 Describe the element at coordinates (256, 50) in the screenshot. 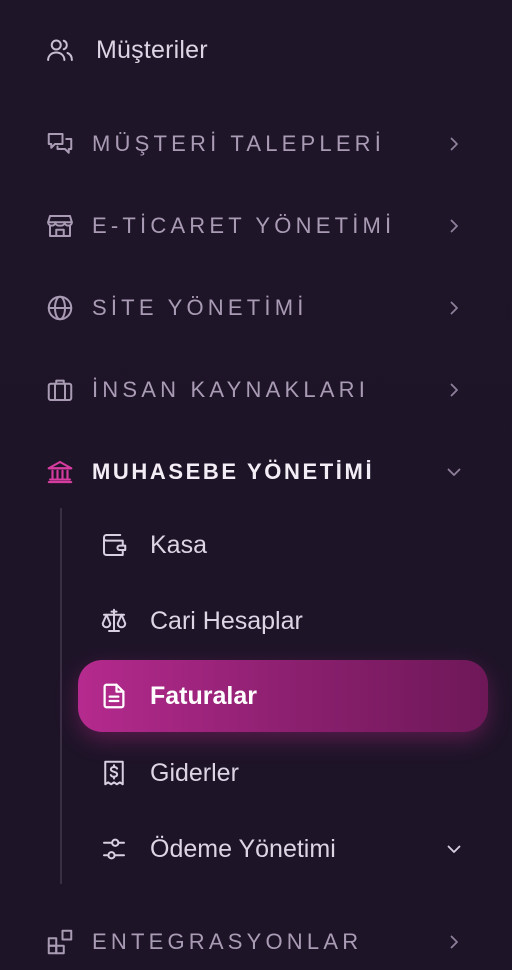

I see `sidebar-item-musteriler: Müşteriler` at that location.